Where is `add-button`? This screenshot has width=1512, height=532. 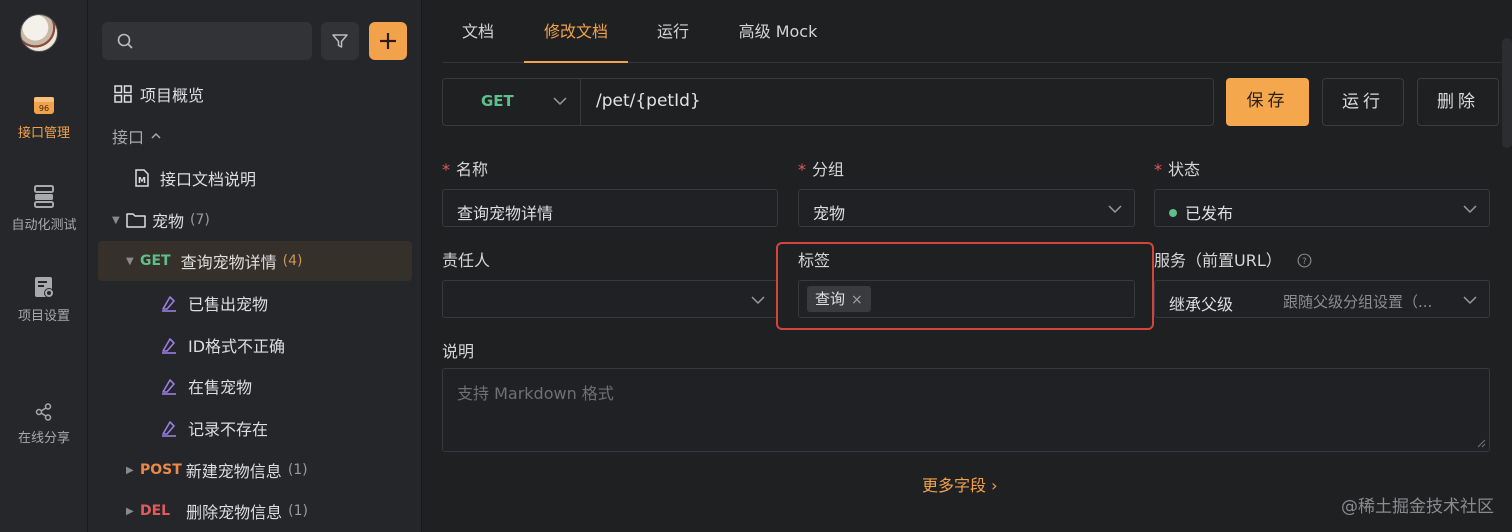 add-button is located at coordinates (388, 41).